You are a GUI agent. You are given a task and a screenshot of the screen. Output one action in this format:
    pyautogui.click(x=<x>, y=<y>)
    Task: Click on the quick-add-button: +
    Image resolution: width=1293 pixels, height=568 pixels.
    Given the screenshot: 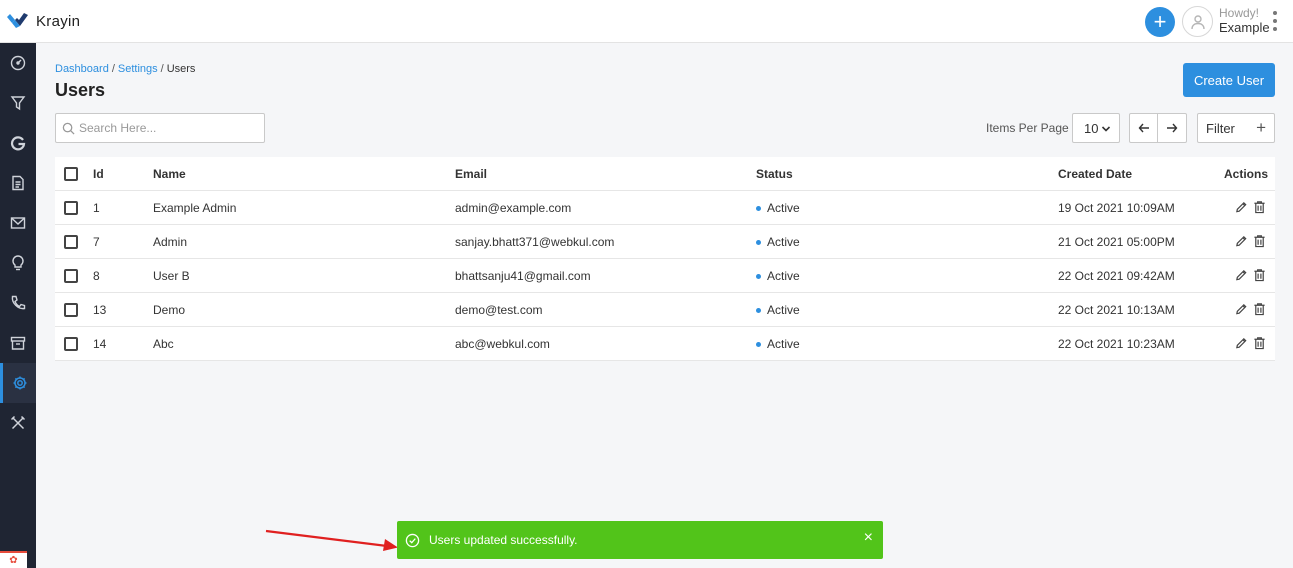 What is the action you would take?
    pyautogui.click(x=1160, y=22)
    